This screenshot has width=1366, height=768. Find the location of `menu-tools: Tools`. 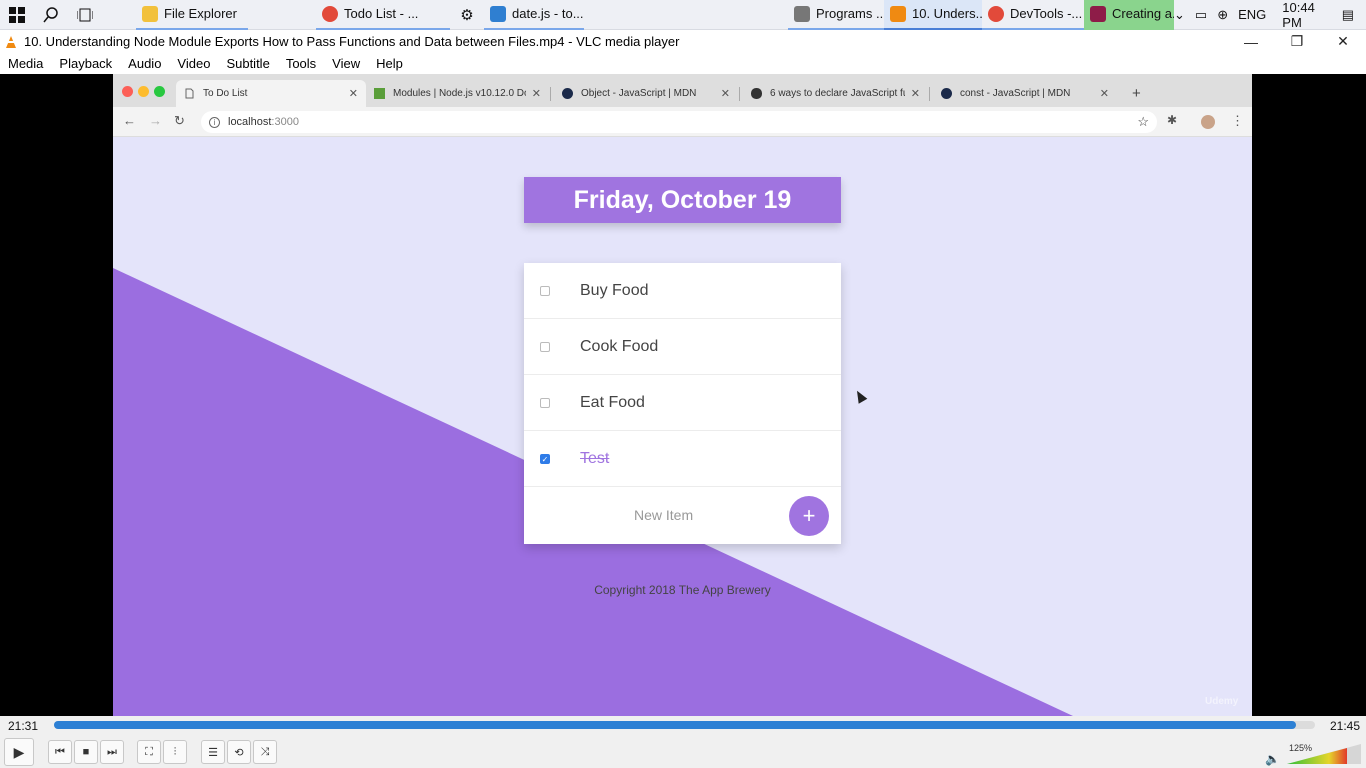

menu-tools: Tools is located at coordinates (301, 63).